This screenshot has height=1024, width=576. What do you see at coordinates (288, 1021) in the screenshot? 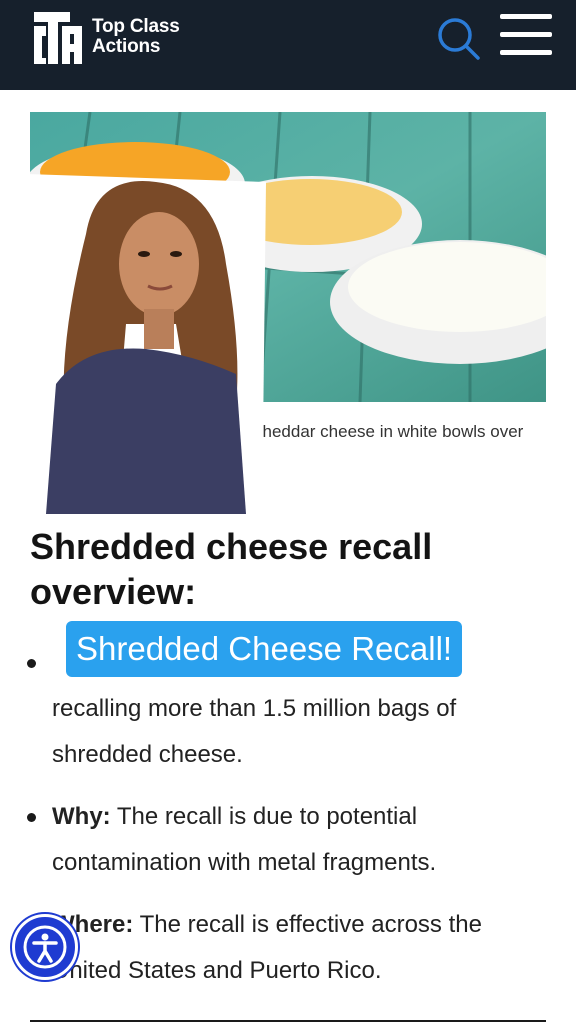
I see `divider` at bounding box center [288, 1021].